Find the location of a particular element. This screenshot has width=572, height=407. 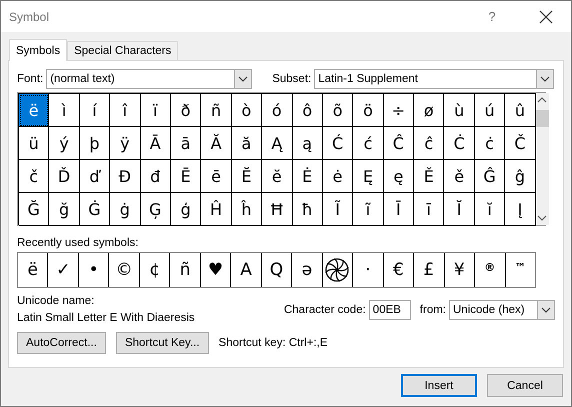

symbol-cell: ī is located at coordinates (429, 209).